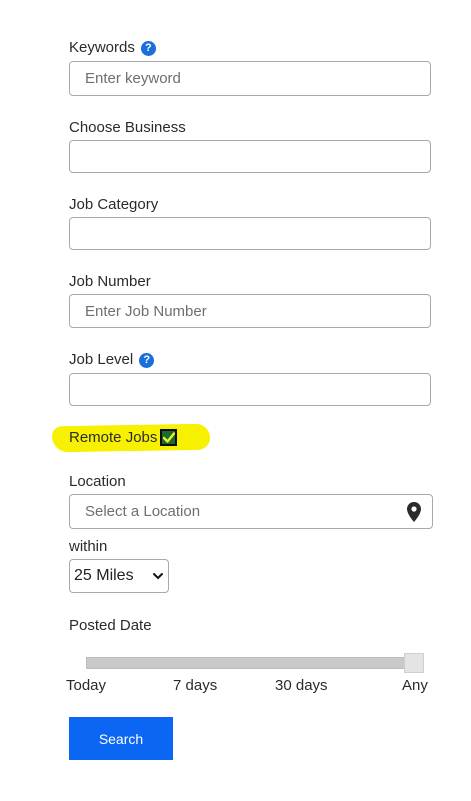 The width and height of the screenshot is (471, 801). Describe the element at coordinates (255, 663) in the screenshot. I see `posted-date-slider-track` at that location.